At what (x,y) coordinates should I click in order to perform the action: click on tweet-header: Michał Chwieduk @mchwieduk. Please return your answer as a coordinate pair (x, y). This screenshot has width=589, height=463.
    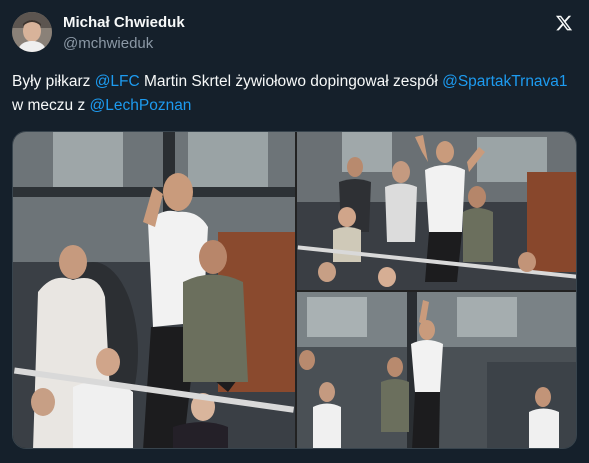
    Looking at the image, I should click on (294, 33).